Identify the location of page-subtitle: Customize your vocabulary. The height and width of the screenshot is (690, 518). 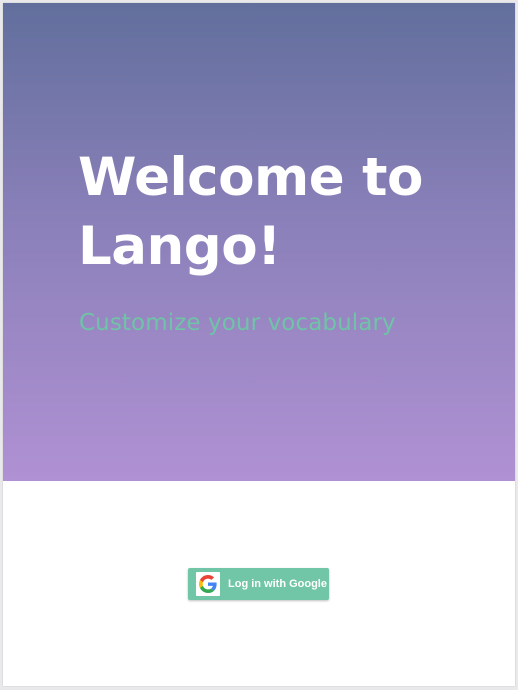
(237, 323).